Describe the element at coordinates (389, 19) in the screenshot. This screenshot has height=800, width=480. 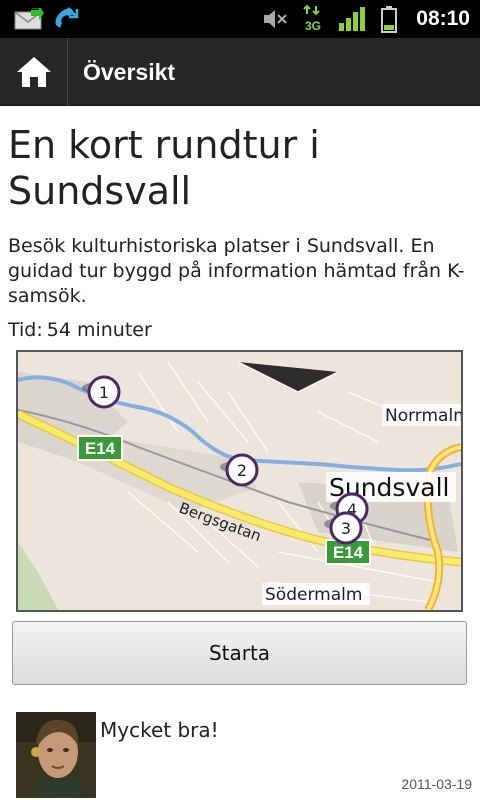
I see `battery-icon` at that location.